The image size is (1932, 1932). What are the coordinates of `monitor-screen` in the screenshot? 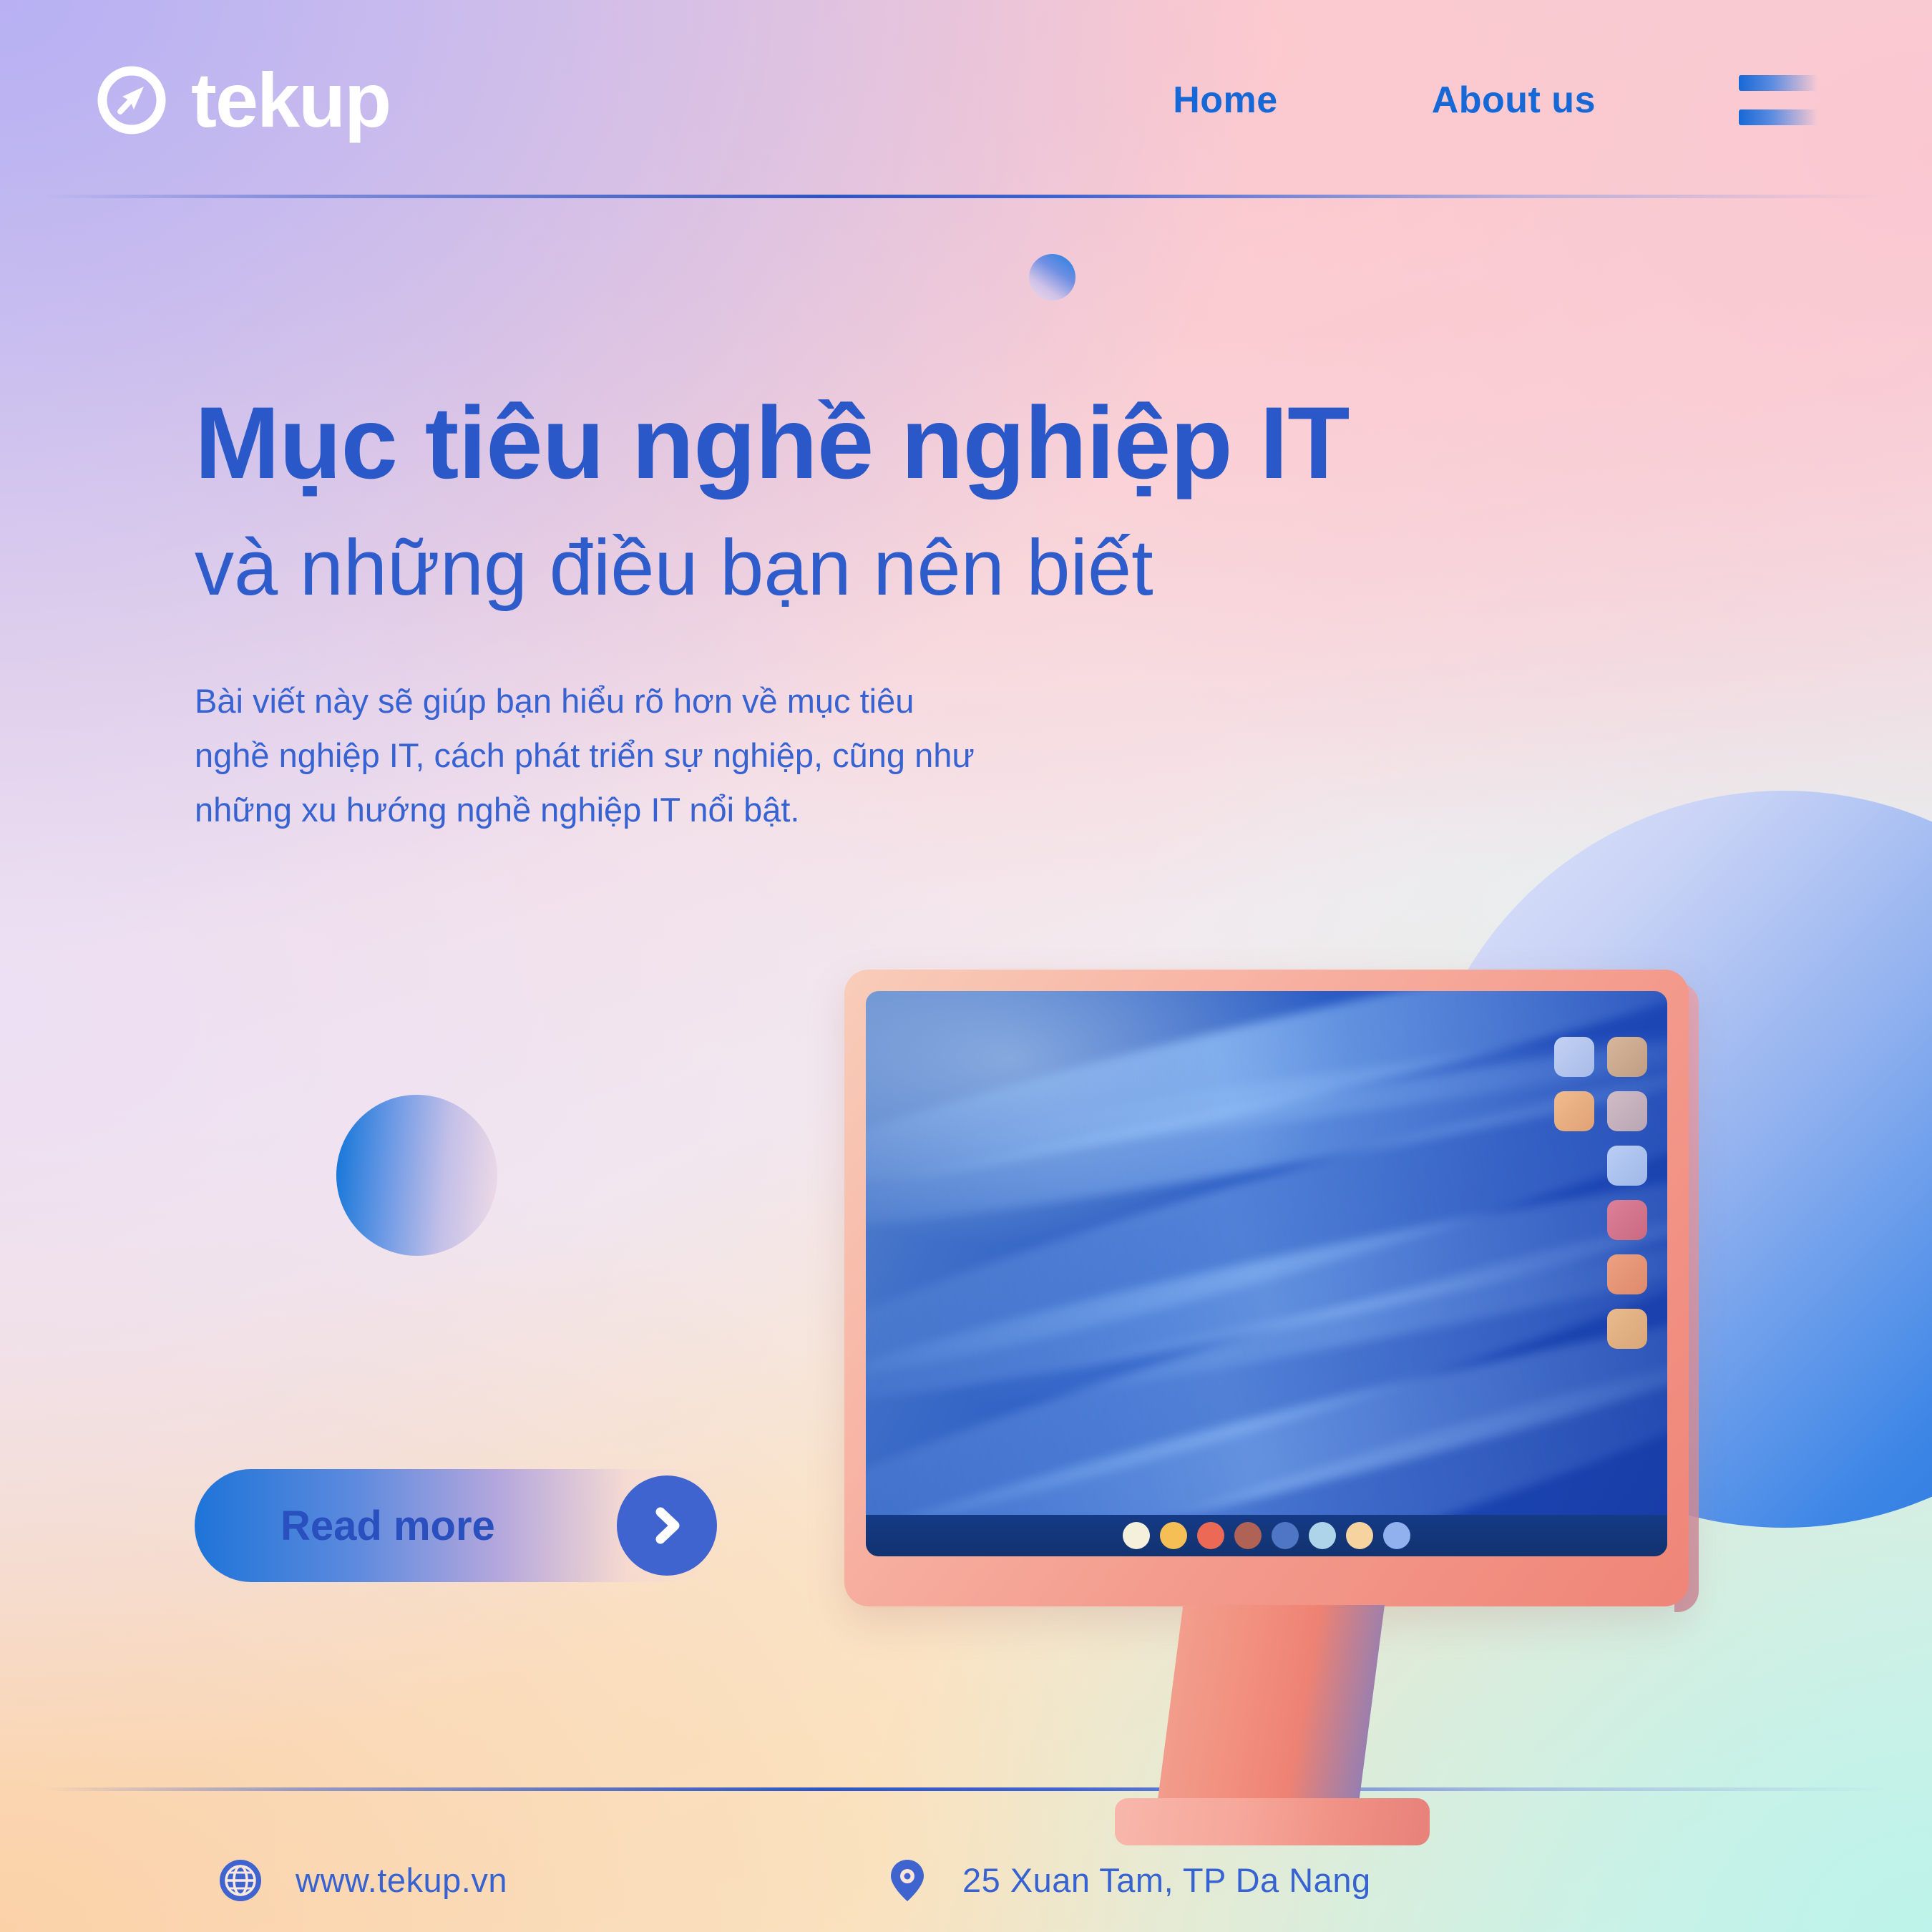 It's located at (1266, 1273).